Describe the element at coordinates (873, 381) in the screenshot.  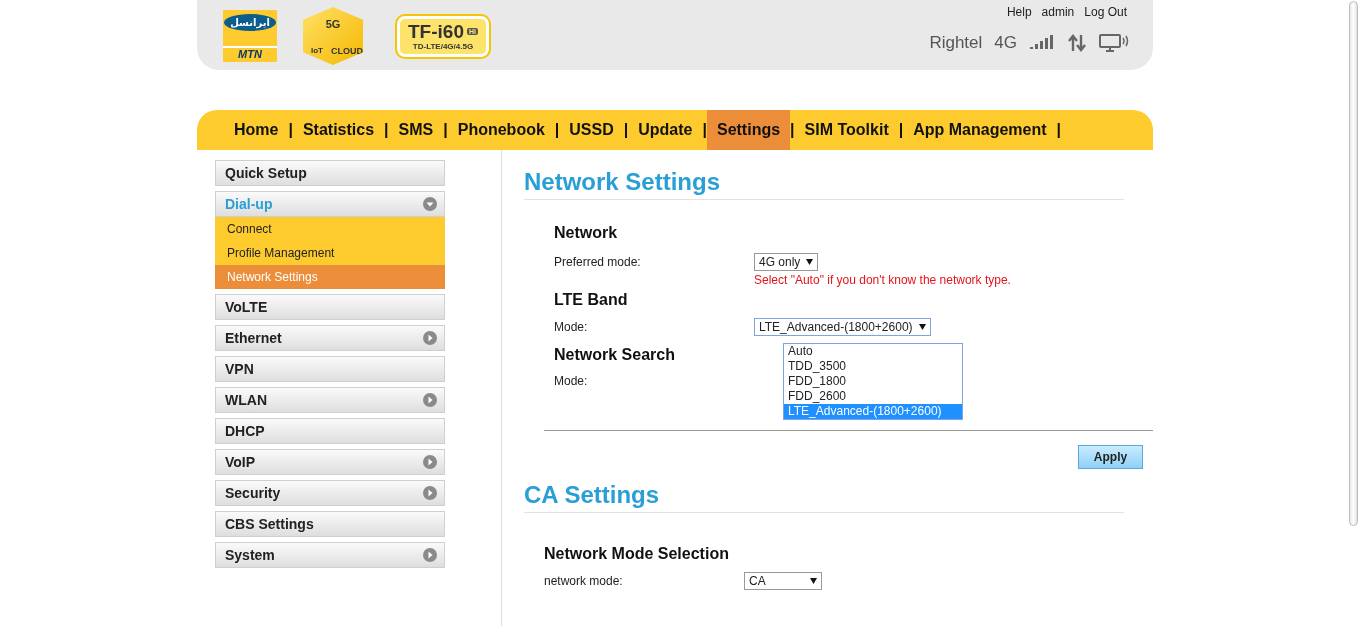
I see `dropdown-option: FDD_1800` at that location.